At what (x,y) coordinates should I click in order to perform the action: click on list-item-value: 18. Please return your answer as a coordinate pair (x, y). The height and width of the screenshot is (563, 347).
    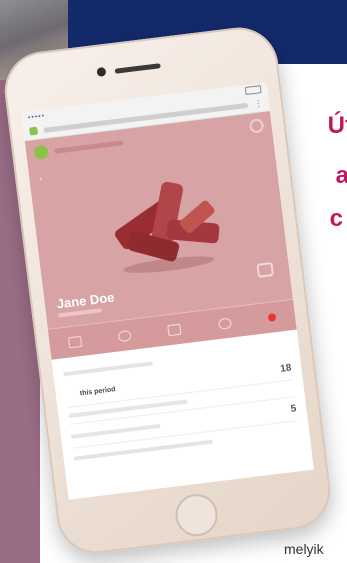
    Looking at the image, I should click on (286, 368).